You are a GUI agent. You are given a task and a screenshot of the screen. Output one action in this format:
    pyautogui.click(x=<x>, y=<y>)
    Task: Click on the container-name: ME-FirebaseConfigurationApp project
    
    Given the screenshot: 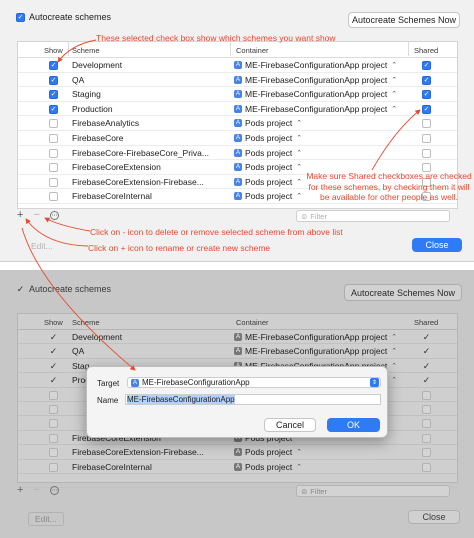 What is the action you would take?
    pyautogui.click(x=316, y=108)
    